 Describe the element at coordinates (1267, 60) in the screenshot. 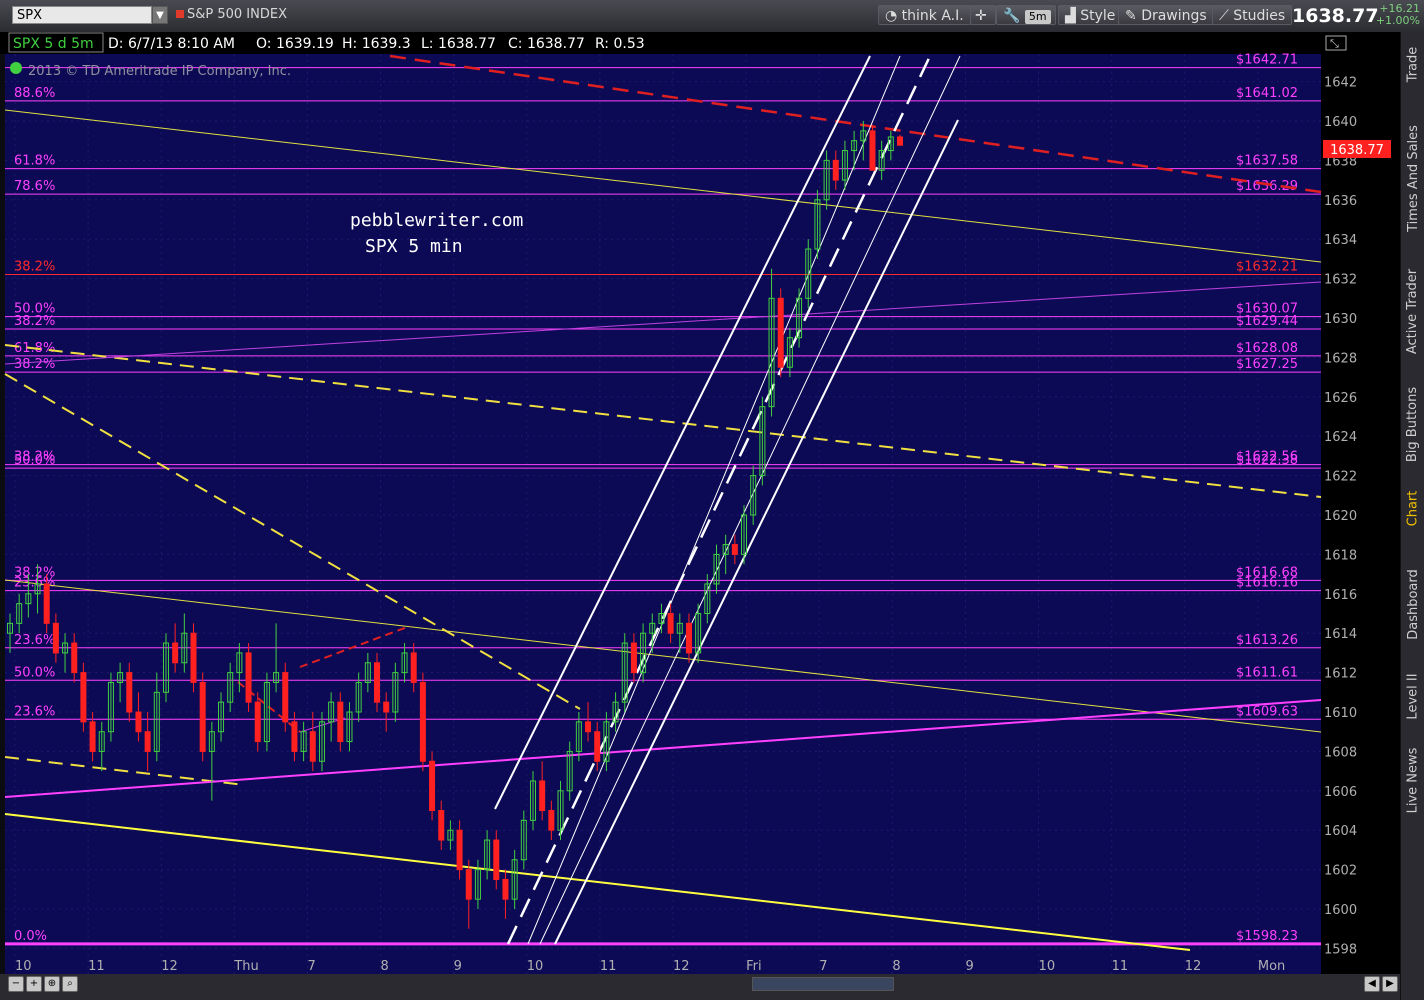

I see `level-price-label: $1642.71` at that location.